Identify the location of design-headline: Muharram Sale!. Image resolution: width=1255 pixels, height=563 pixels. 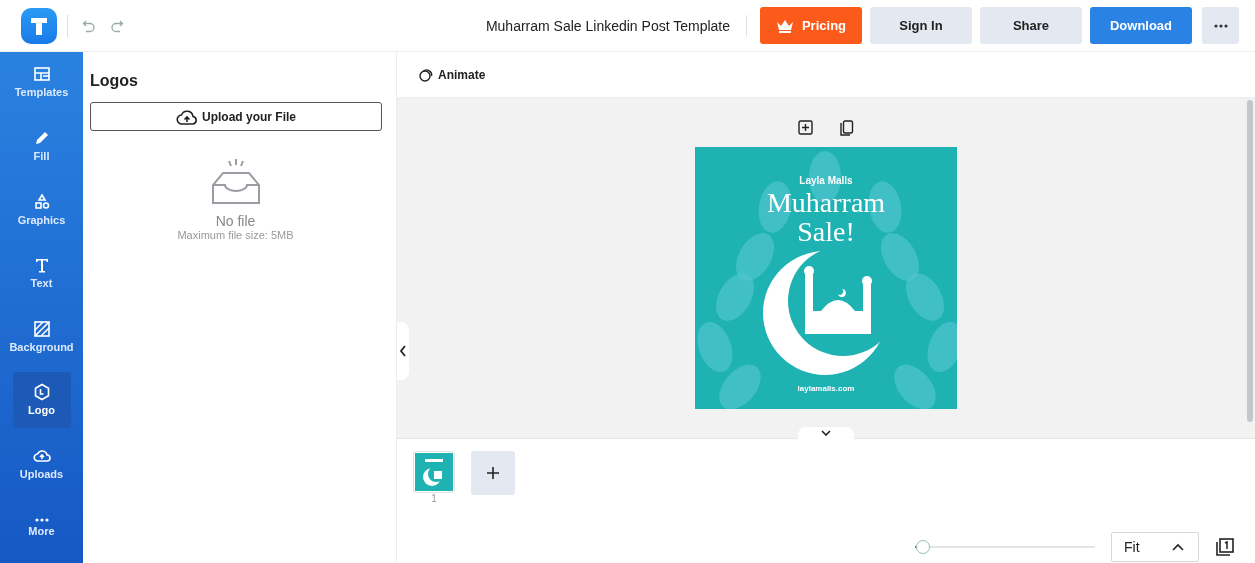
(826, 217).